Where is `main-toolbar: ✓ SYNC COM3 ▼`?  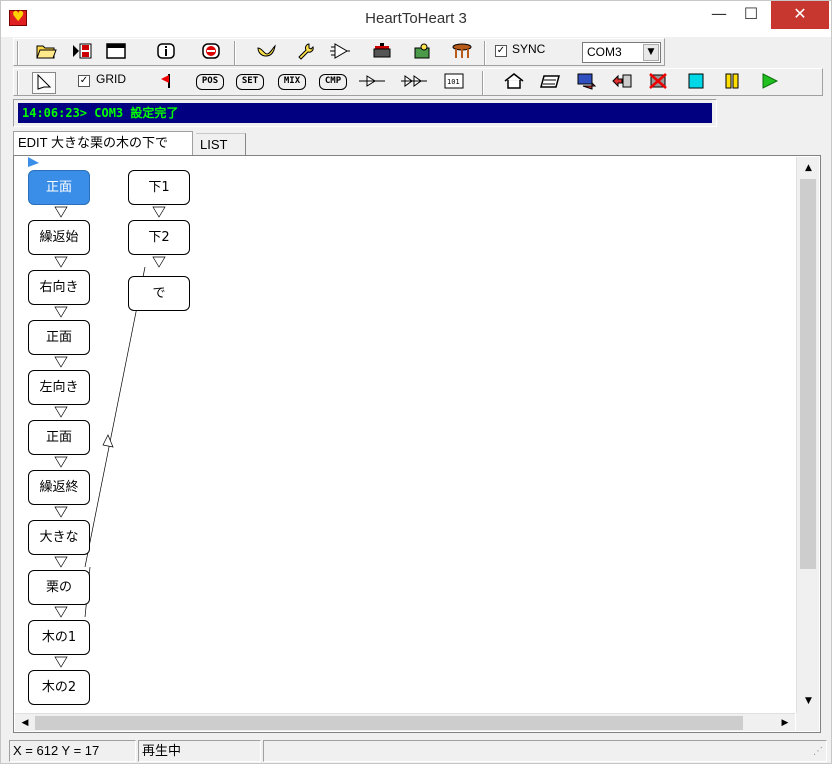 main-toolbar: ✓ SYNC COM3 ▼ is located at coordinates (339, 52).